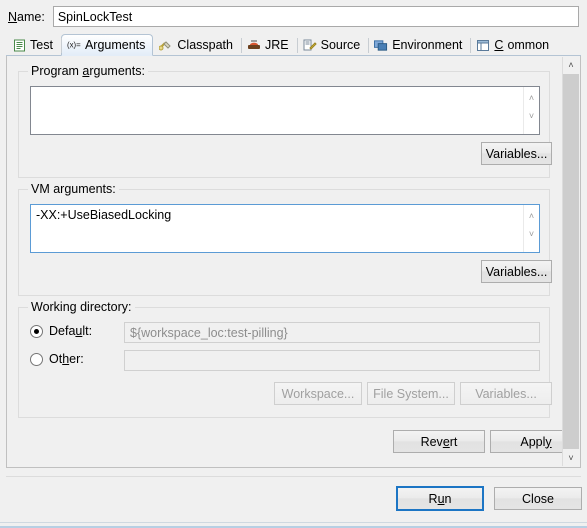  Describe the element at coordinates (19, 45) in the screenshot. I see `junit-test-icon` at that location.